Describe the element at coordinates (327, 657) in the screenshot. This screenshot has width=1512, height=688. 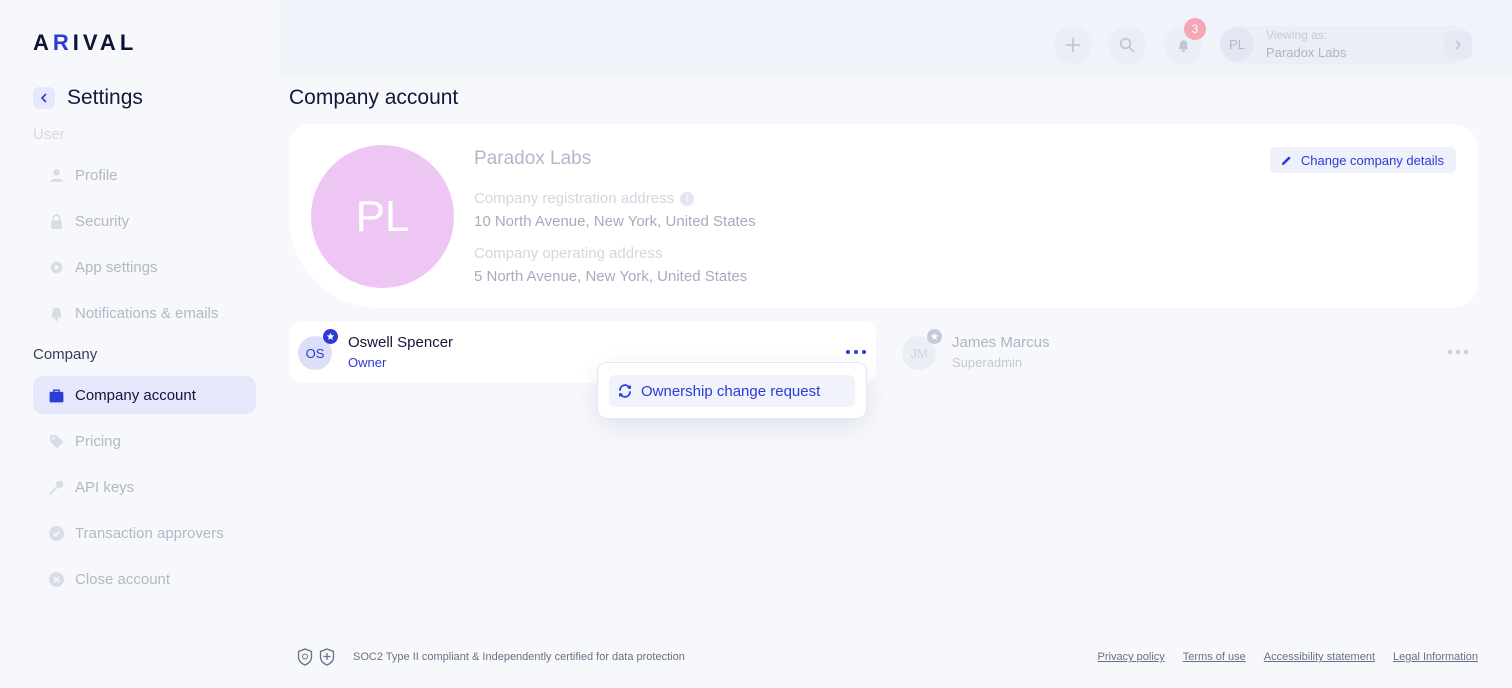
I see `shield-check-icon` at that location.